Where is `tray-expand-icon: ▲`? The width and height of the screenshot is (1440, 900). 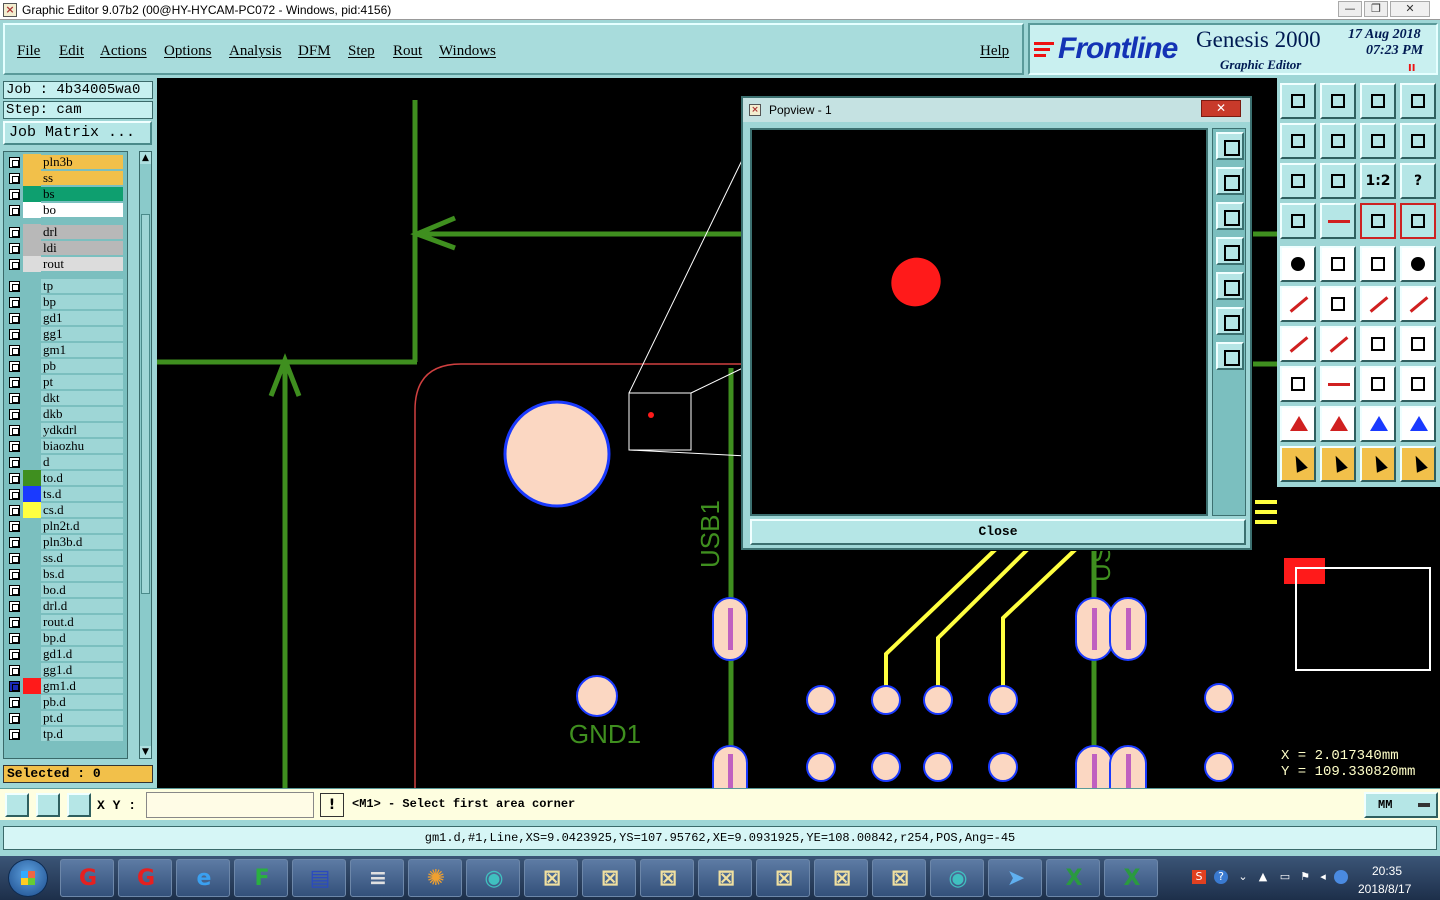 tray-expand-icon: ▲ is located at coordinates (1263, 877).